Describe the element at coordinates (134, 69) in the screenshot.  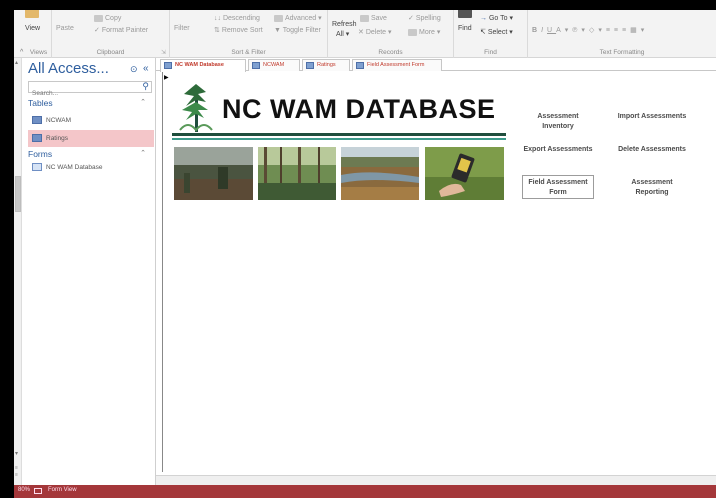
I see `nav-menu-dropdown-icon: ⊙` at that location.